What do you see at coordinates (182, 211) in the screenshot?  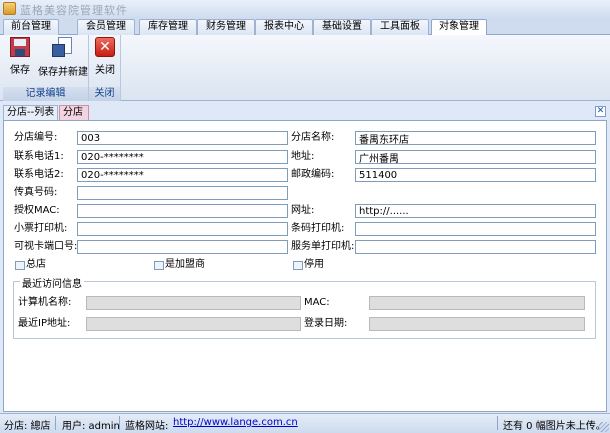 I see `mac-input` at bounding box center [182, 211].